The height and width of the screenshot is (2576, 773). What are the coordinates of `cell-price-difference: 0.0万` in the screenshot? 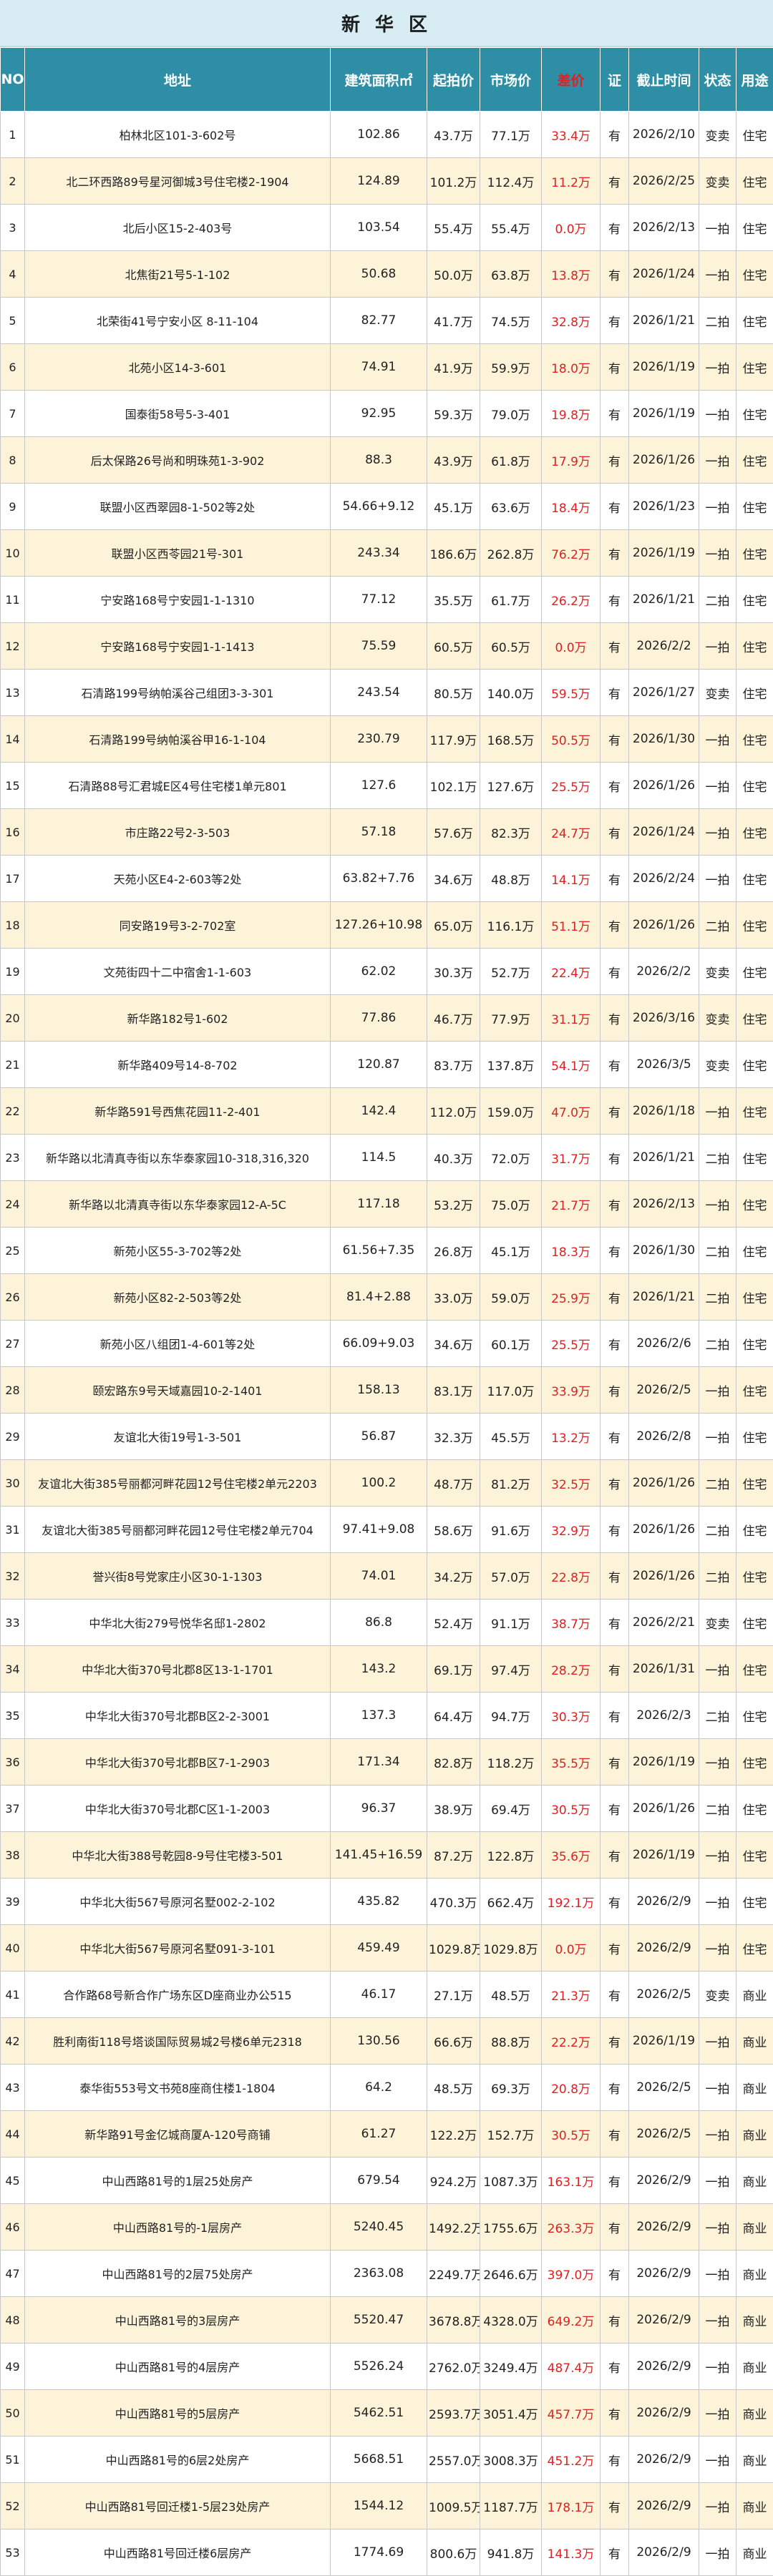 It's located at (571, 646).